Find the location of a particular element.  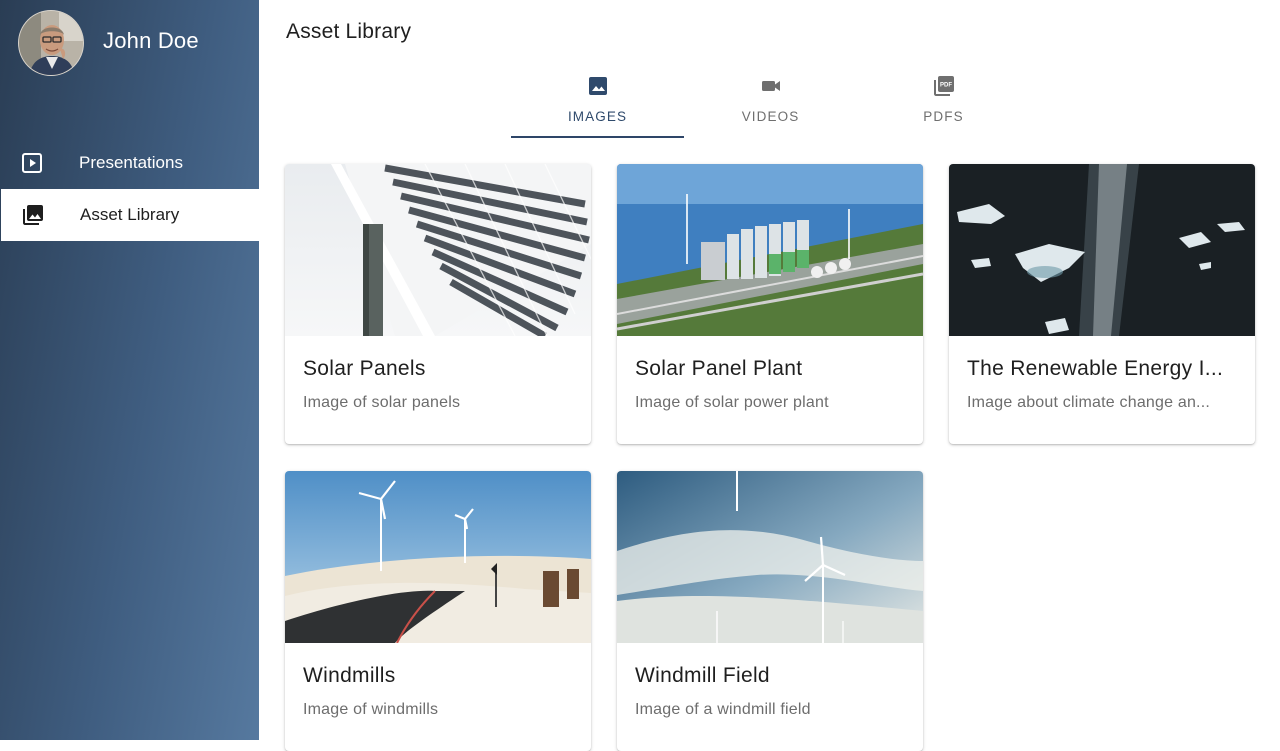

sidebar-nav: Presentations Asset Library is located at coordinates (129, 189).